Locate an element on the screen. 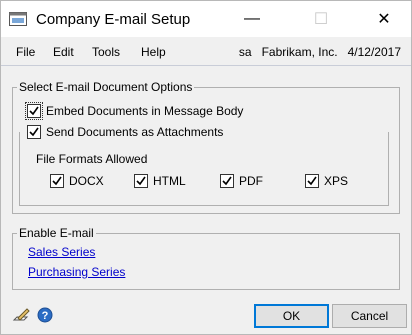  minimize-button: — is located at coordinates (252, 19).